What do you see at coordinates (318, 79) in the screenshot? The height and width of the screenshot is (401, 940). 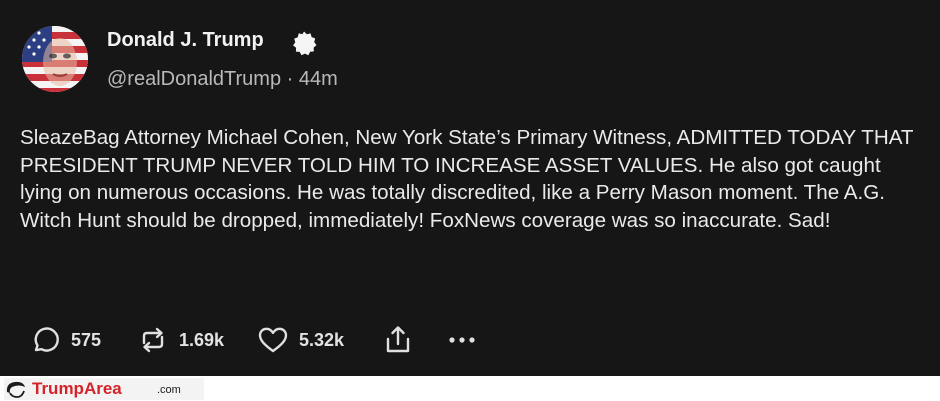 I see `post-time: 44m` at bounding box center [318, 79].